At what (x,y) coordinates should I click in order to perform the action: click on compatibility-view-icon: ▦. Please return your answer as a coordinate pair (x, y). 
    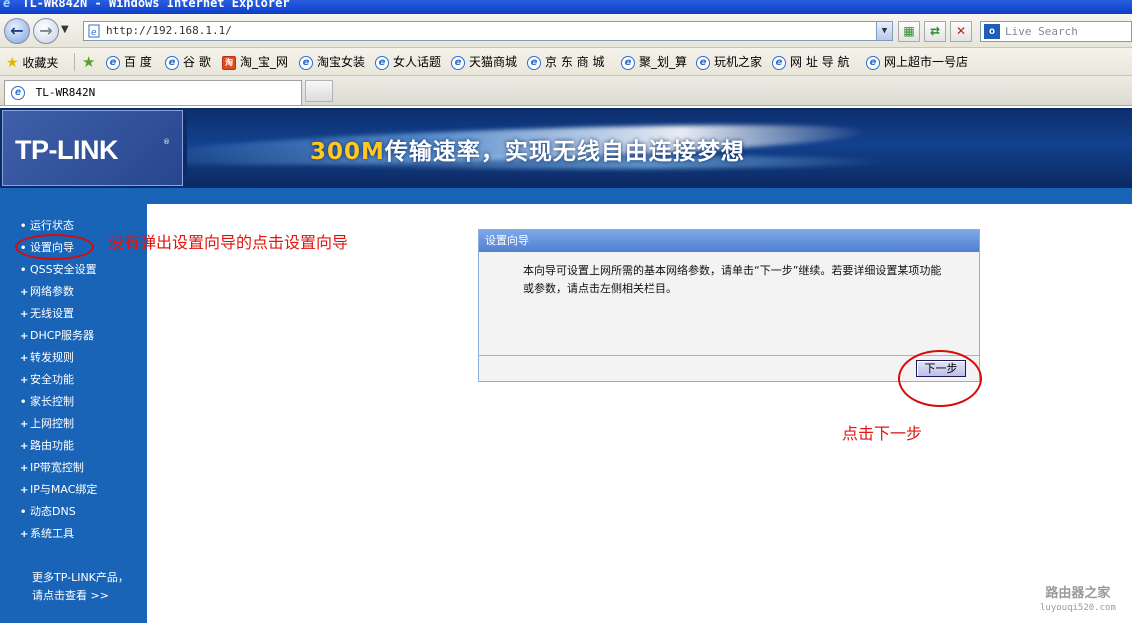
    Looking at the image, I should click on (909, 31).